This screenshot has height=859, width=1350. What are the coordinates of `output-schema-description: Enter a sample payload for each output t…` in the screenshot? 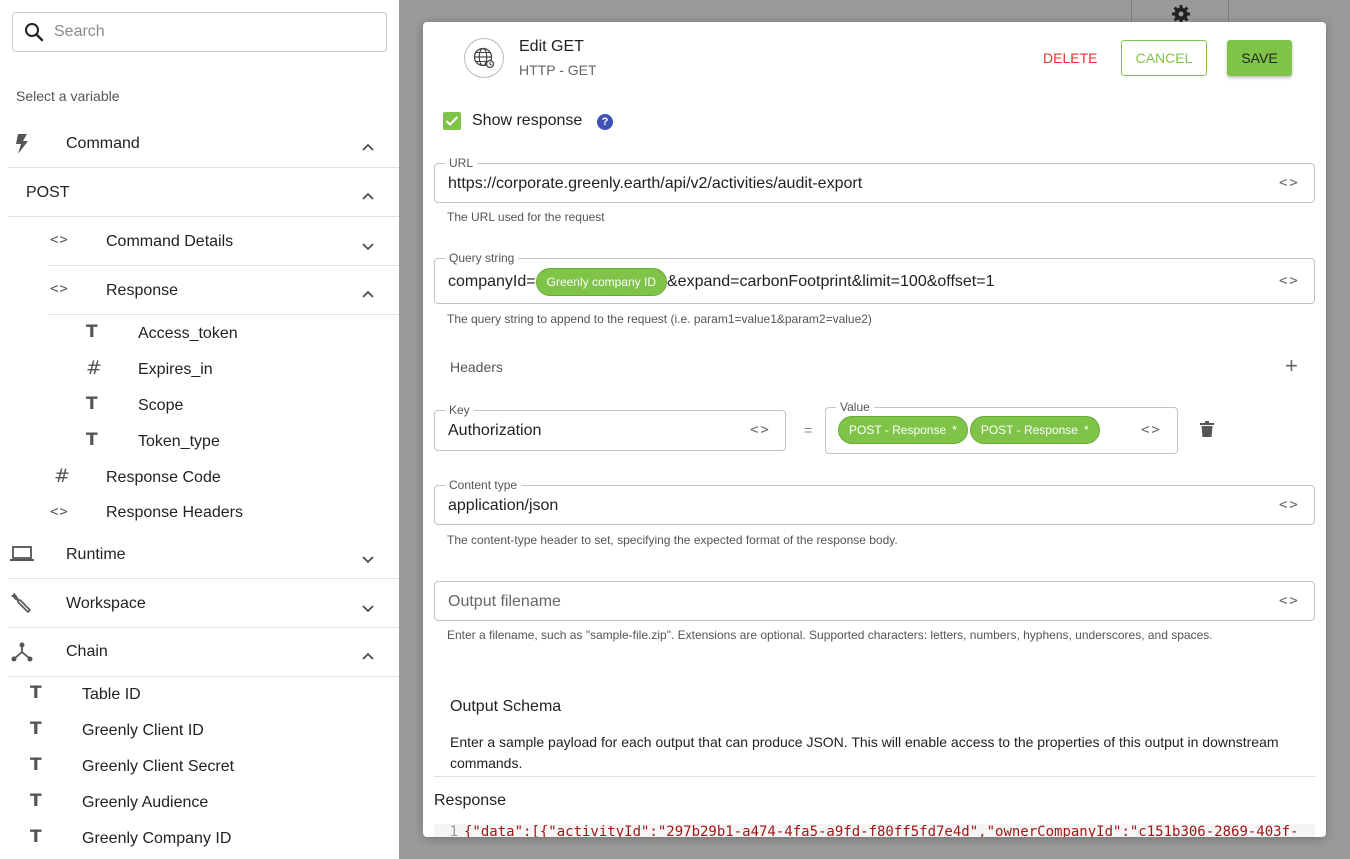 It's located at (864, 752).